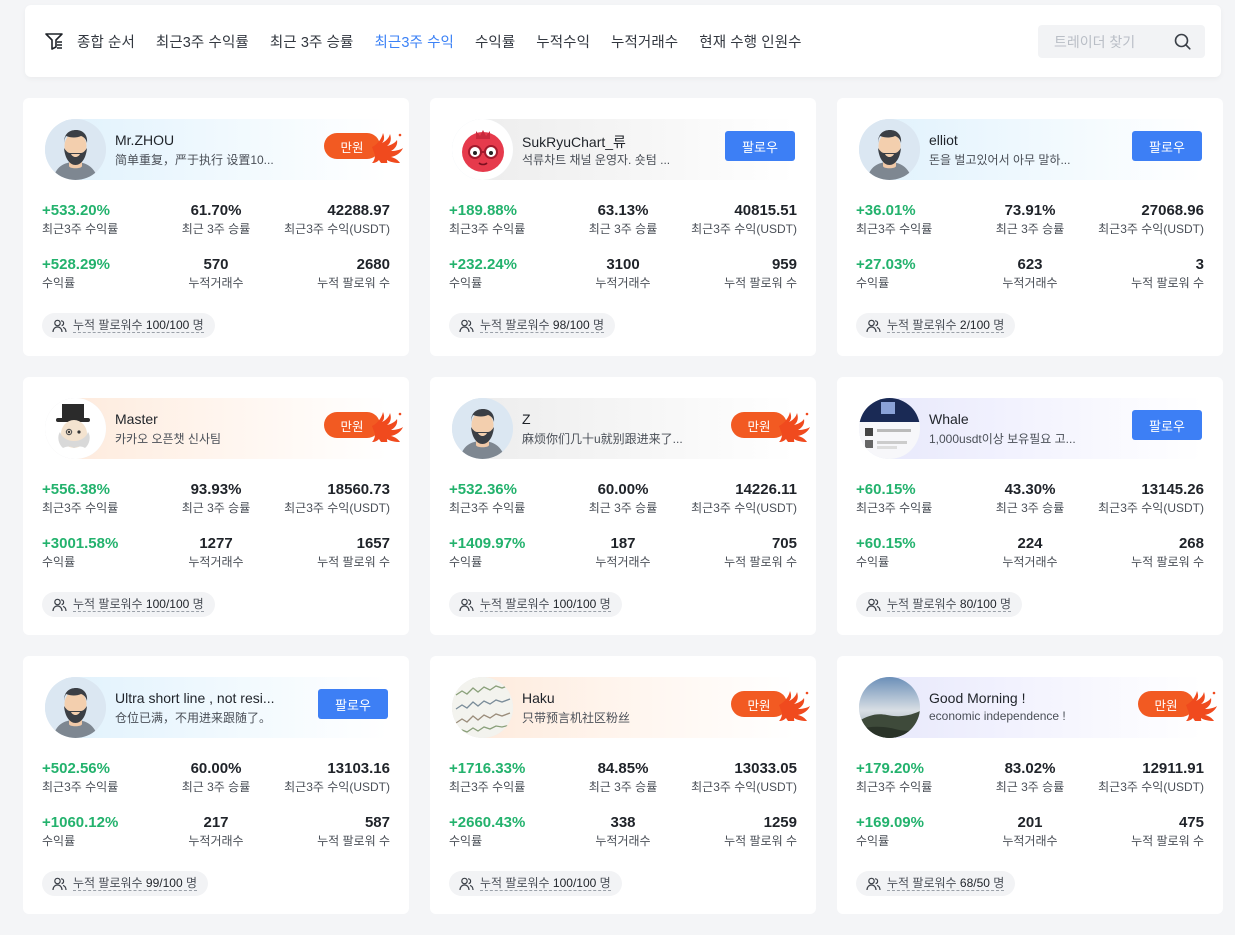  Describe the element at coordinates (542, 325) in the screenshot. I see `capacity-text: 누적 팔로워수 98/100 명` at that location.